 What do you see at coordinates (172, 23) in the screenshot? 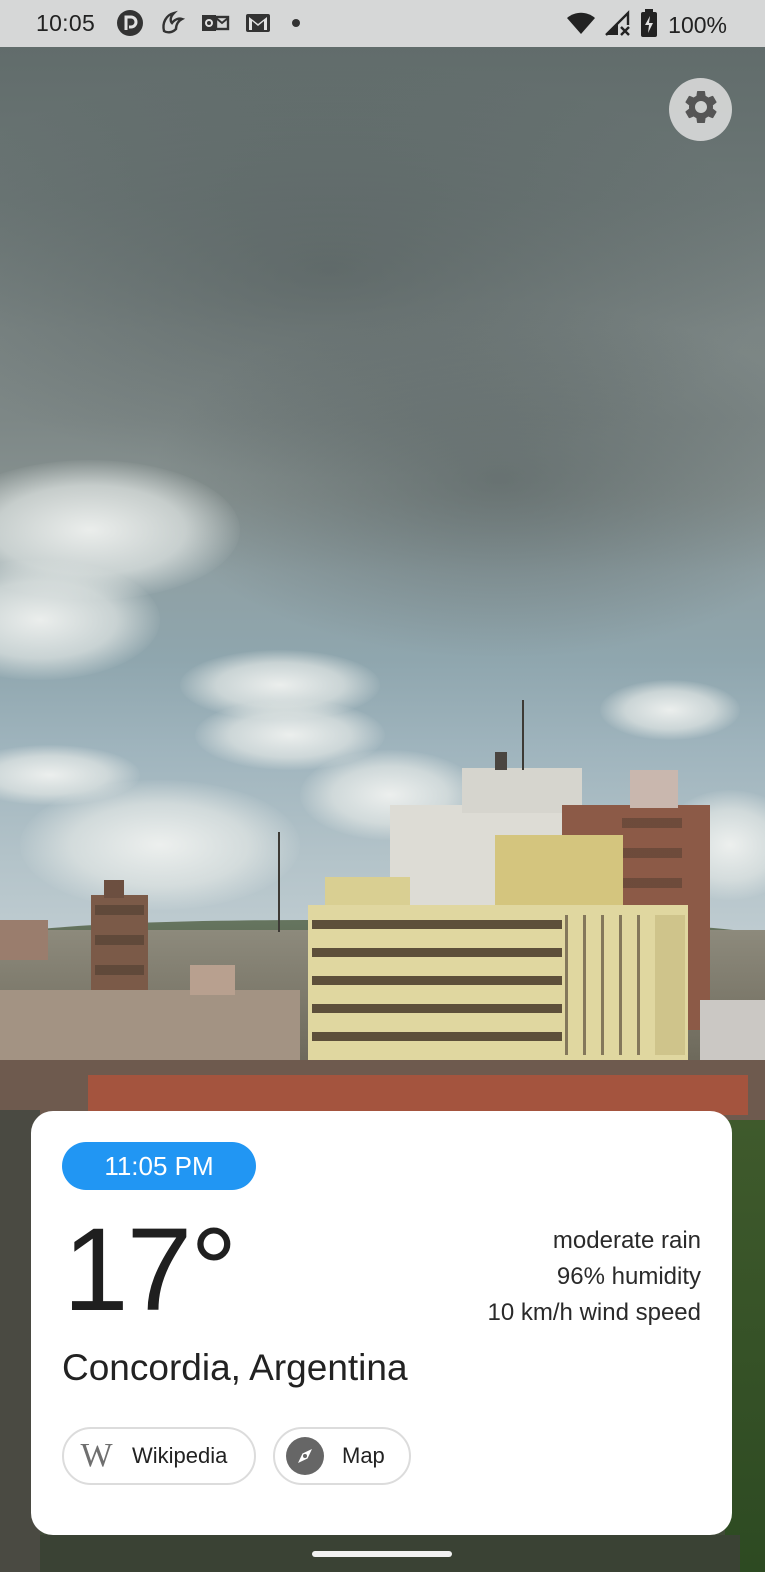
I see `bird-app-icon` at bounding box center [172, 23].